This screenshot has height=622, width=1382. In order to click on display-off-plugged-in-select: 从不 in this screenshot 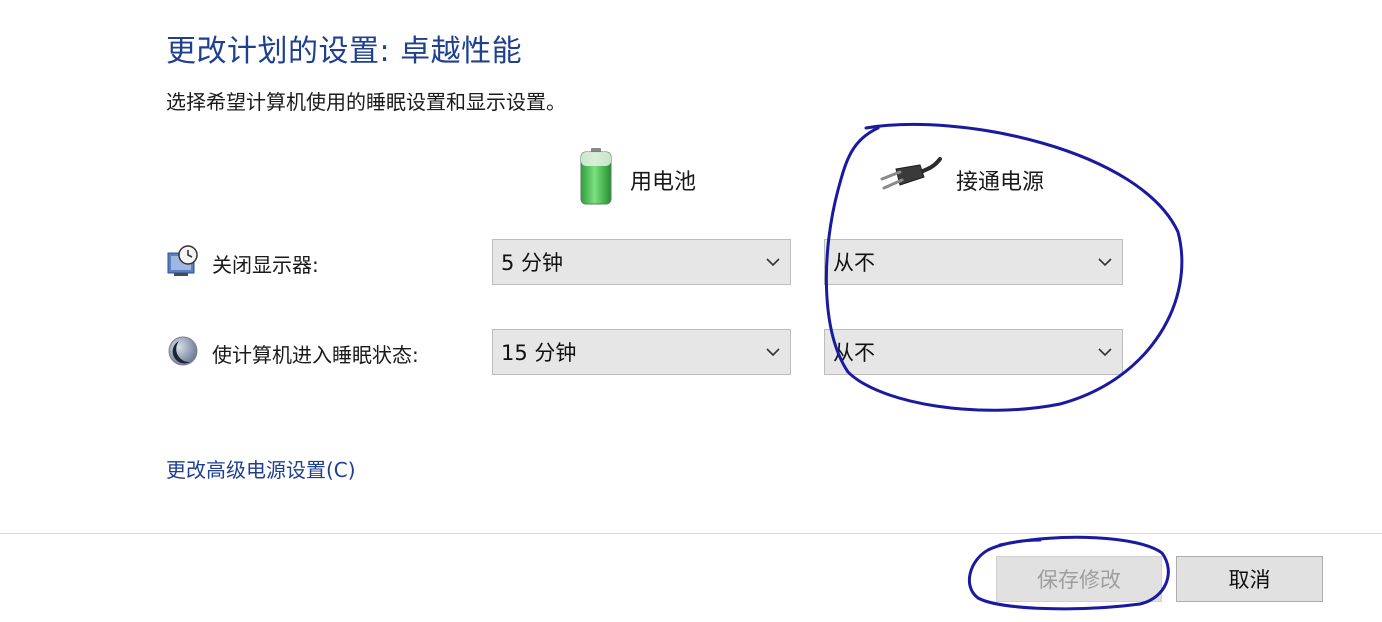, I will do `click(973, 262)`.